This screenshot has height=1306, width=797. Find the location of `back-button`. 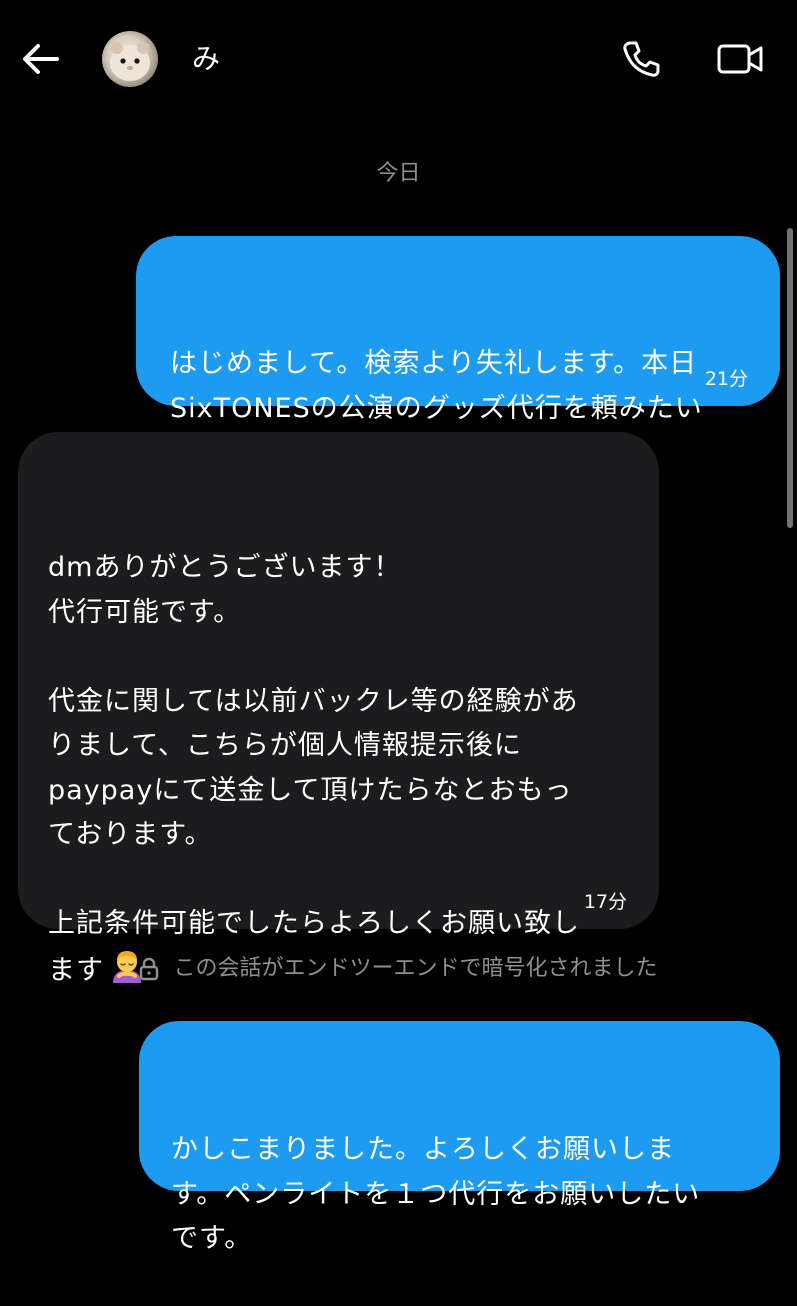

back-button is located at coordinates (41, 59).